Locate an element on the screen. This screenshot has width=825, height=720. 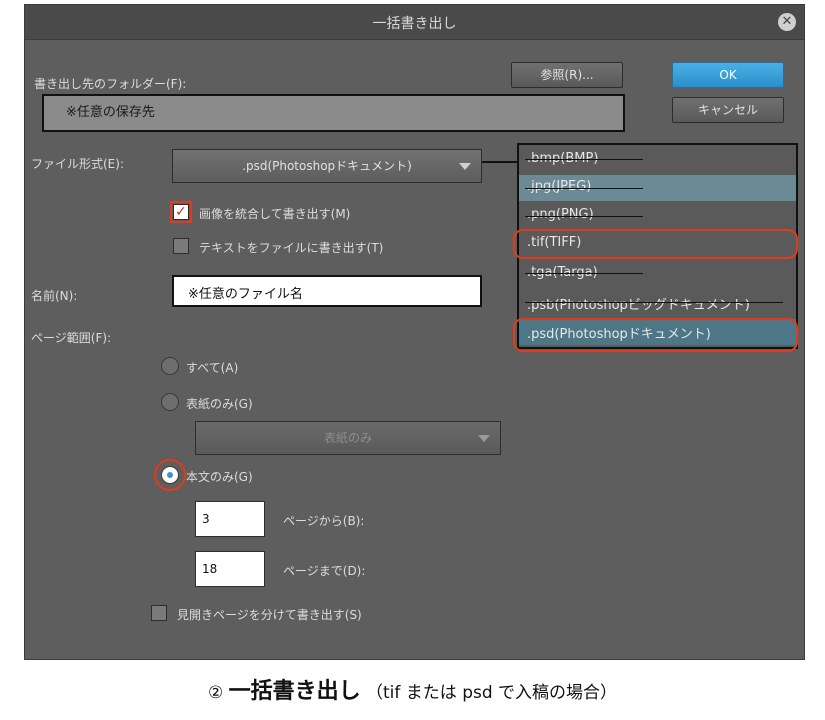
merge-images-label: 画像を統合して書き出す(M) is located at coordinates (275, 214).